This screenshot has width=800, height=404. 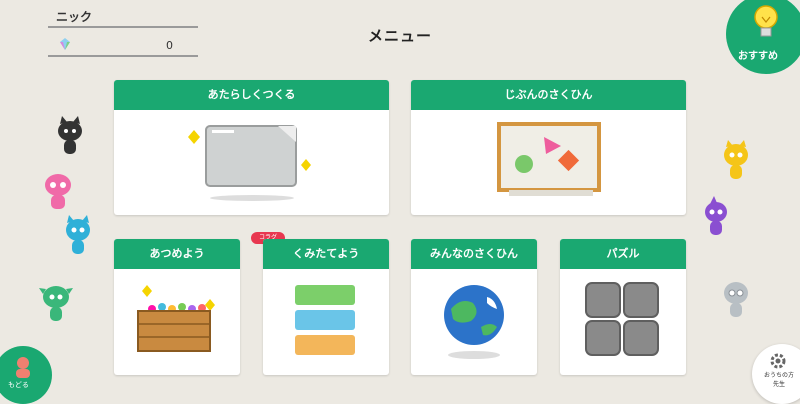 I want to click on card-puzzle: パズル, so click(x=623, y=307).